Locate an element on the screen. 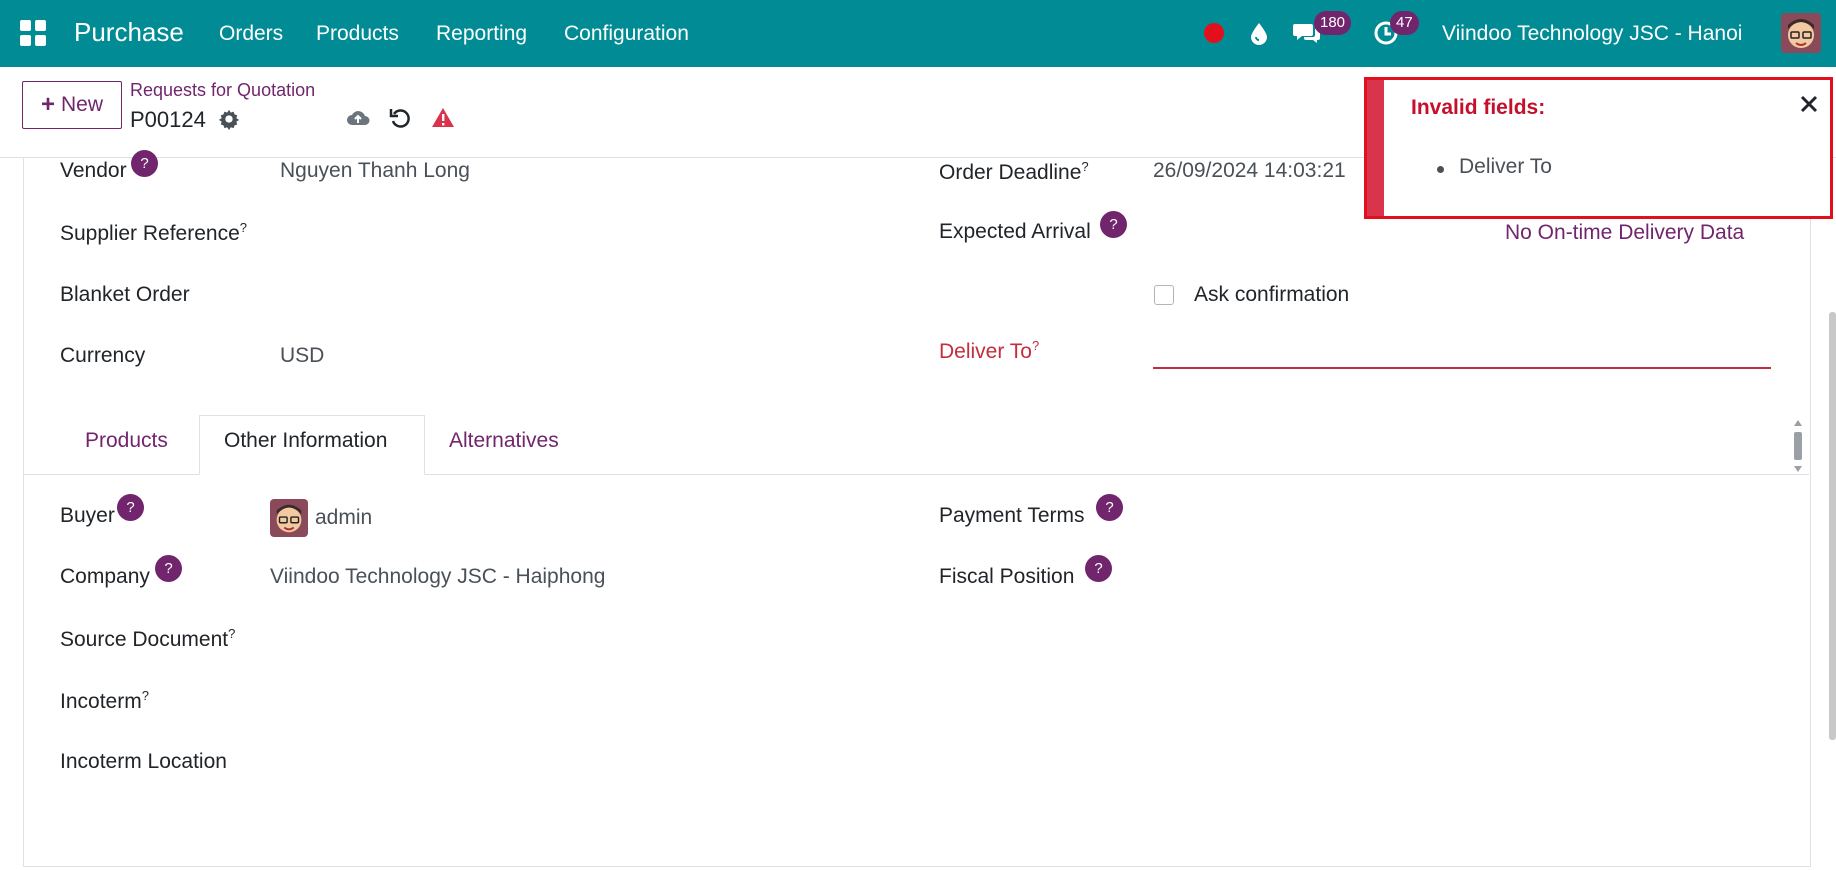 The image size is (1836, 870). buyer-help-icon: ? is located at coordinates (130, 507).